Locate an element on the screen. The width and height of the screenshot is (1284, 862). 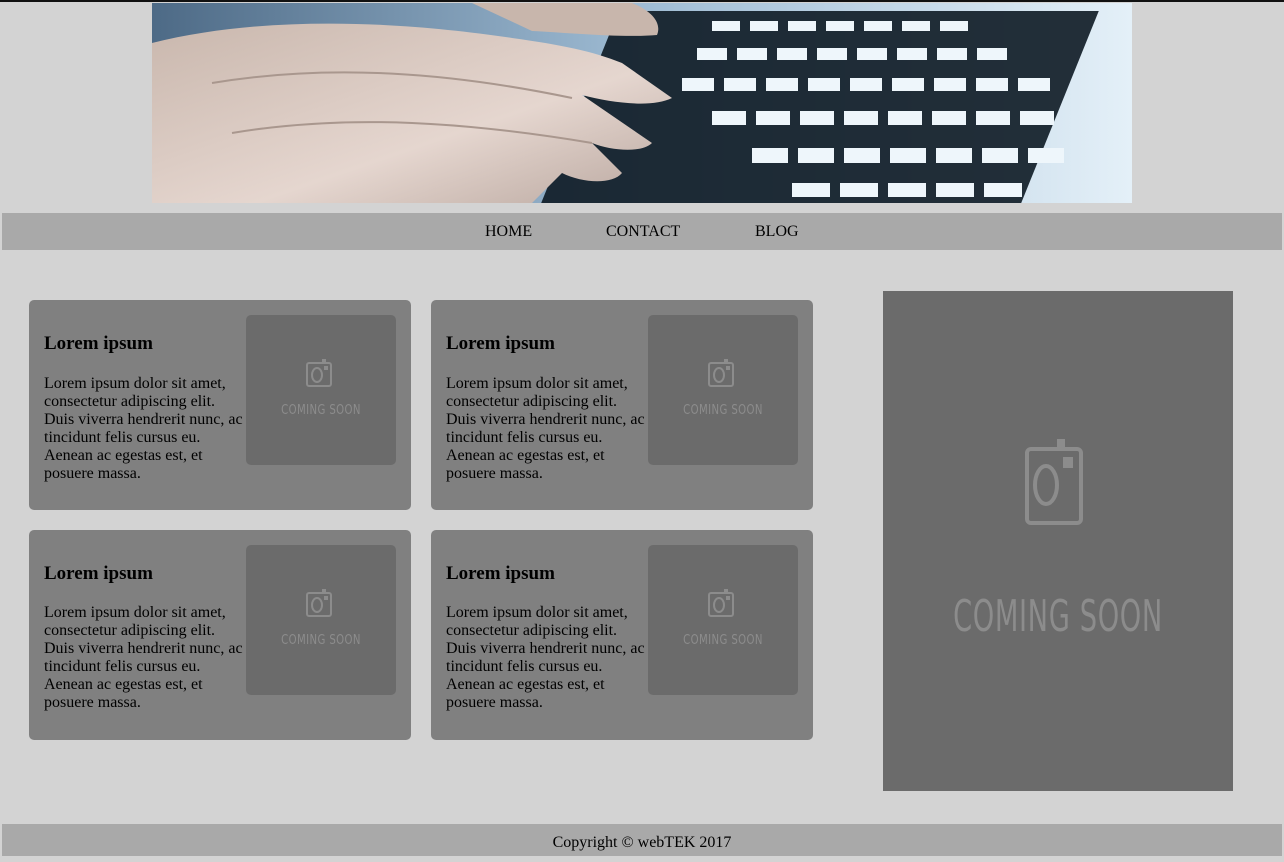
main-navigation: HOME CONTACT BLOG is located at coordinates (642, 231).